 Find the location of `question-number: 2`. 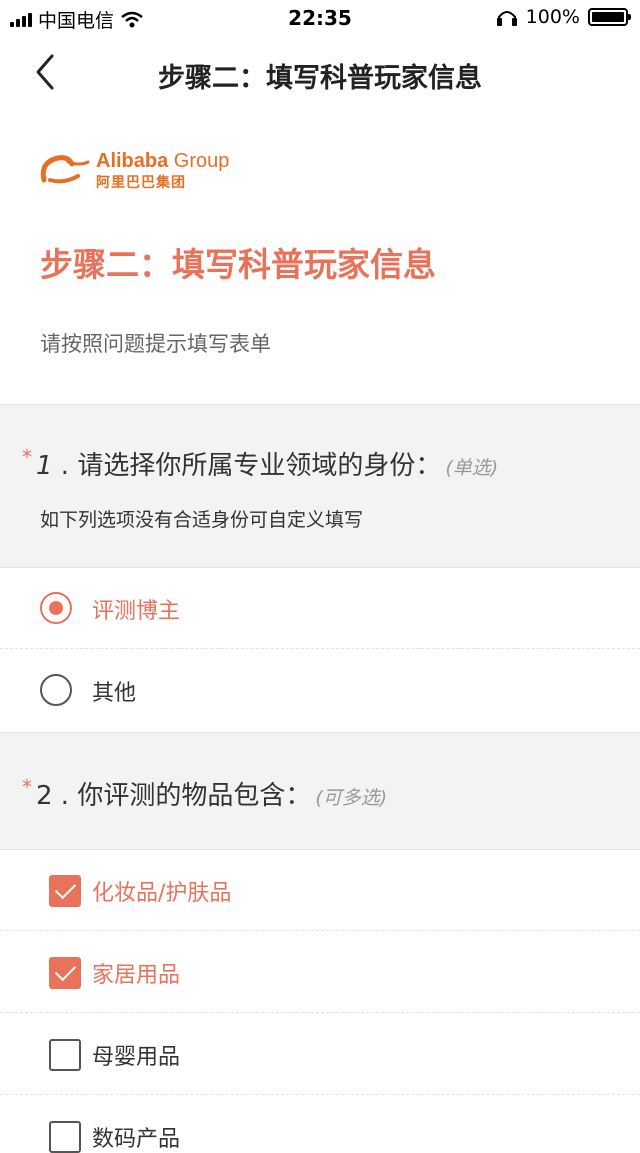

question-number: 2 is located at coordinates (44, 796).